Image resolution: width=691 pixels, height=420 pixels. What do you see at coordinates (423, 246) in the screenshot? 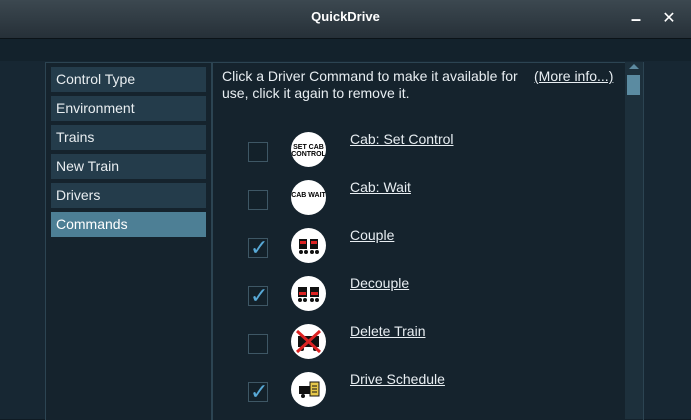
I see `command-row: ✓ Couple` at bounding box center [423, 246].